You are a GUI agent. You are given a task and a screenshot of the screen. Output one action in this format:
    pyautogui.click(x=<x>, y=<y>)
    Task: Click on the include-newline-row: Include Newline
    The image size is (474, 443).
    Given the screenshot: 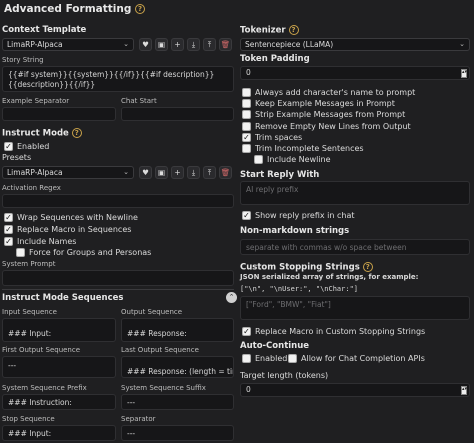 What is the action you would take?
    pyautogui.click(x=292, y=159)
    